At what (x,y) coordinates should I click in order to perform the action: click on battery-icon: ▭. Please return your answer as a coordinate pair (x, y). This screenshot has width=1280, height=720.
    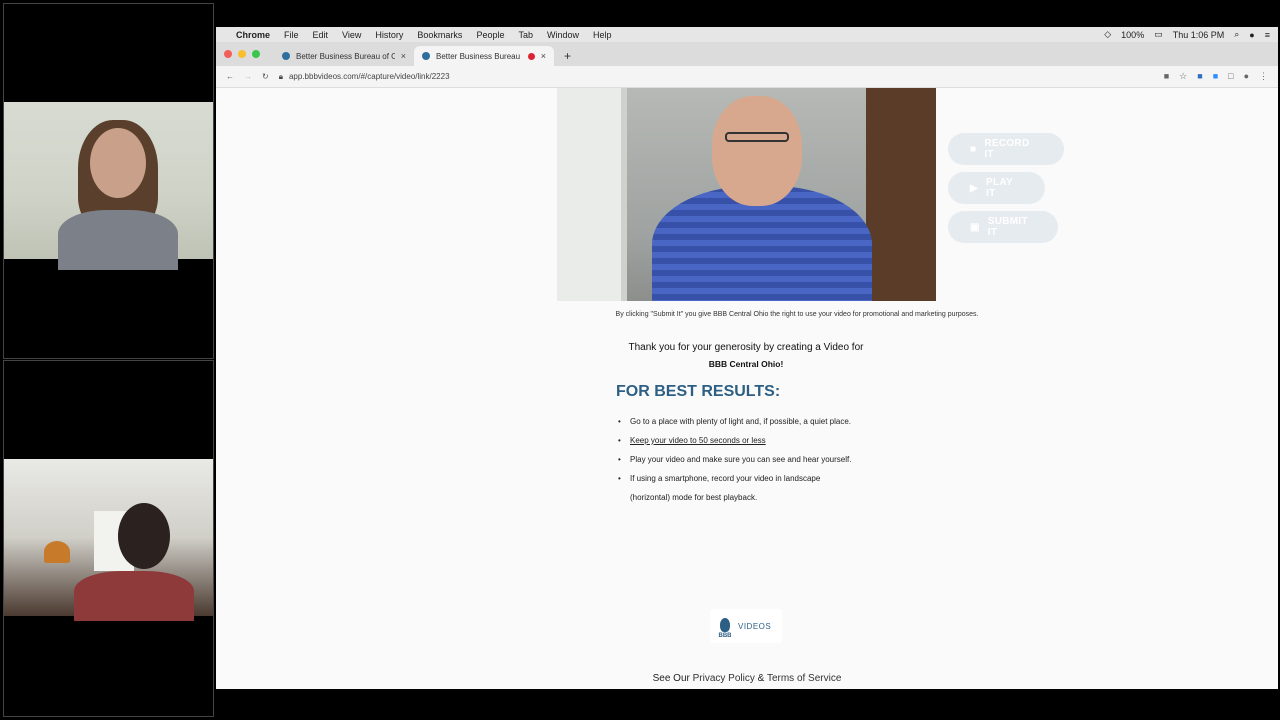
    Looking at the image, I should click on (1158, 34).